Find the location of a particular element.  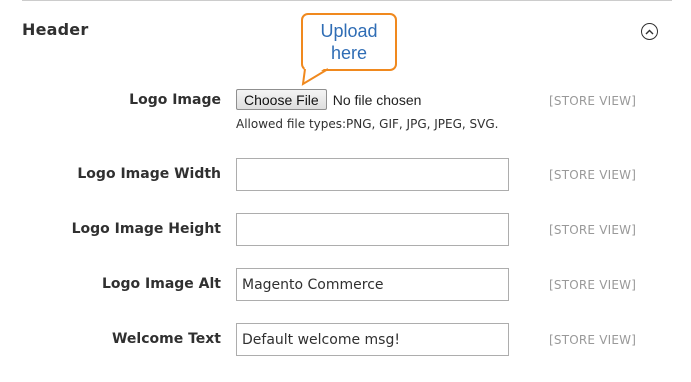

section-title: Header is located at coordinates (55, 29).